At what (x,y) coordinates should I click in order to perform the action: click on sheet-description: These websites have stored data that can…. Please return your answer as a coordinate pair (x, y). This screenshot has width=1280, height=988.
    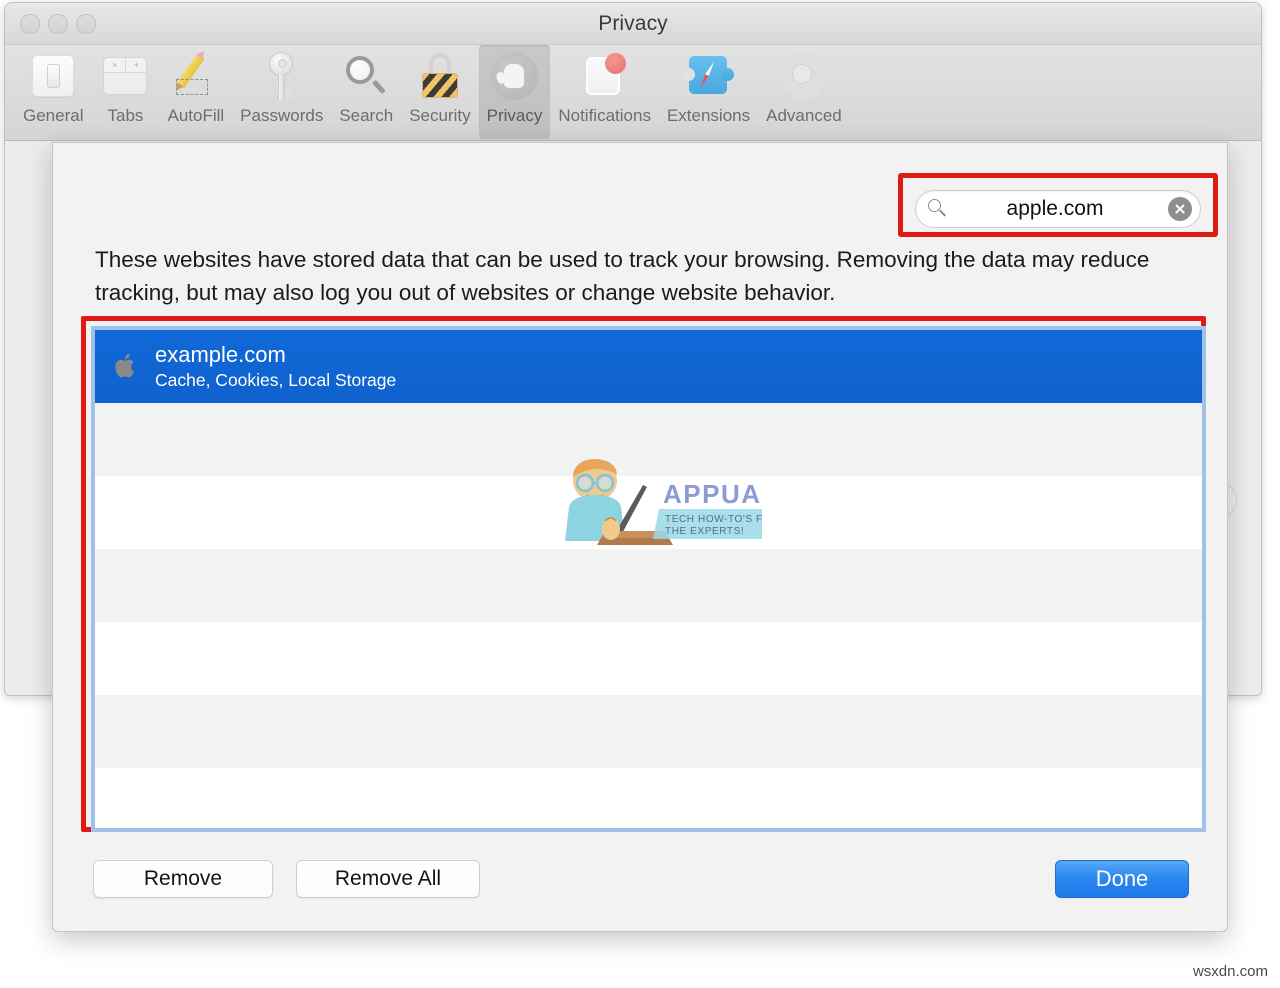
    Looking at the image, I should click on (622, 276).